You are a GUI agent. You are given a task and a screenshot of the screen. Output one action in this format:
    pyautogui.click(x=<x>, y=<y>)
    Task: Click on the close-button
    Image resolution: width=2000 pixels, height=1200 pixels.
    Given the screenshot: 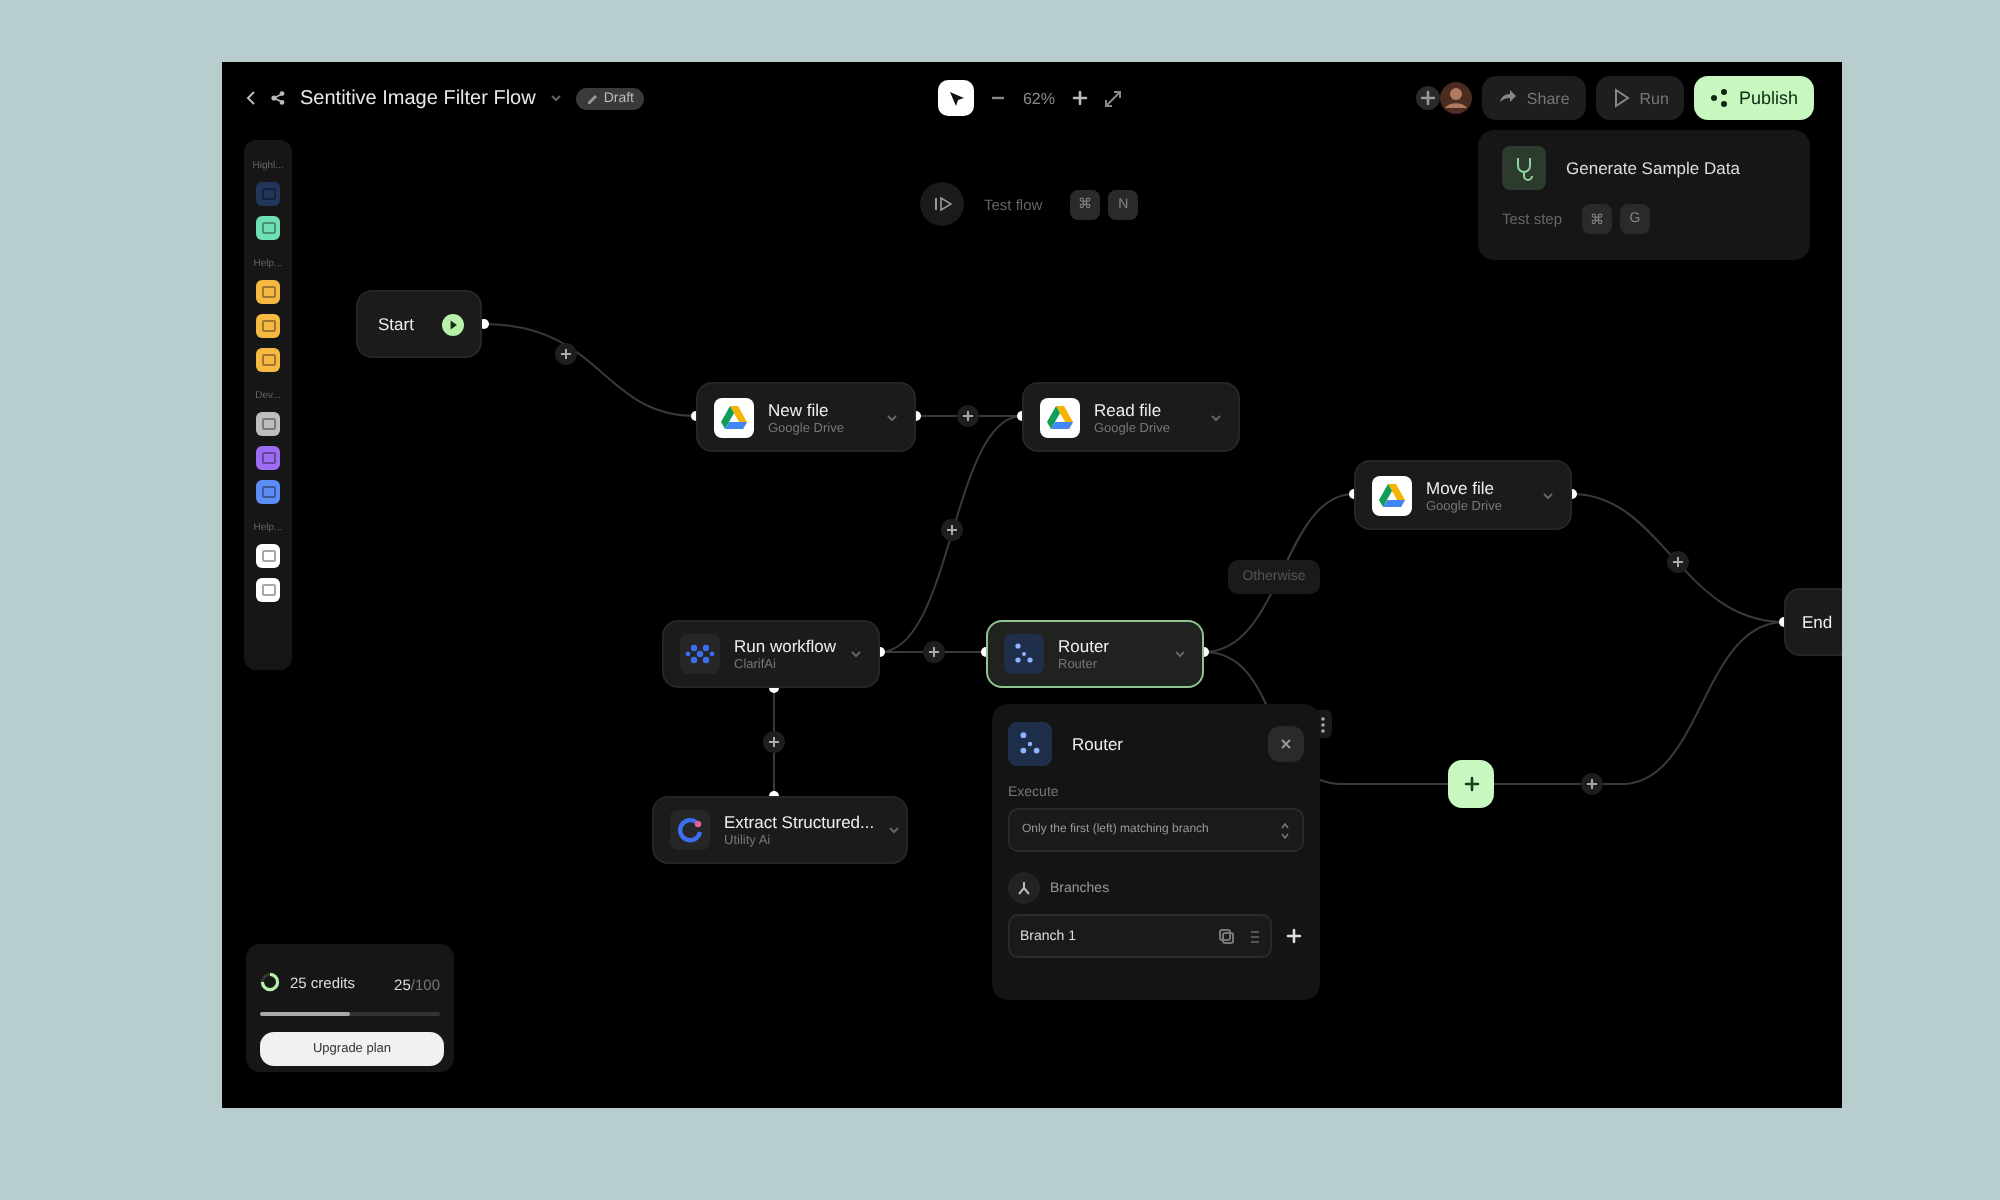 What is the action you would take?
    pyautogui.click(x=1286, y=744)
    